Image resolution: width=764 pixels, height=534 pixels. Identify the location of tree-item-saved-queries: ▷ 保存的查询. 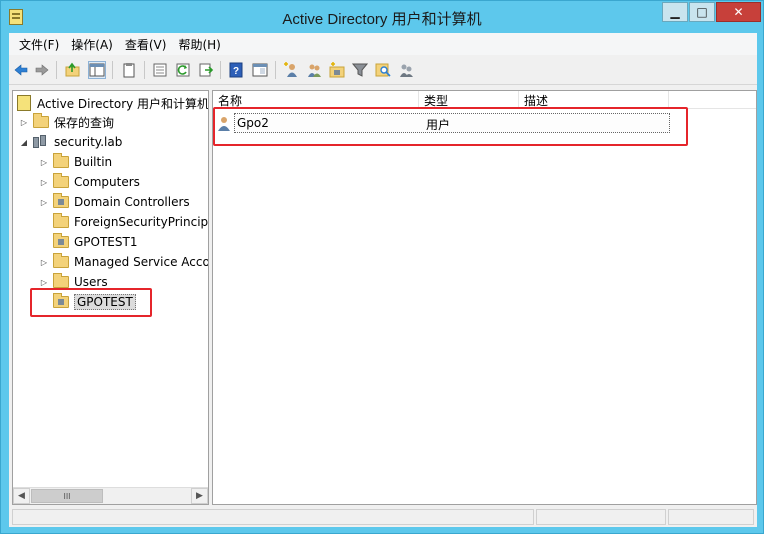
(66, 122).